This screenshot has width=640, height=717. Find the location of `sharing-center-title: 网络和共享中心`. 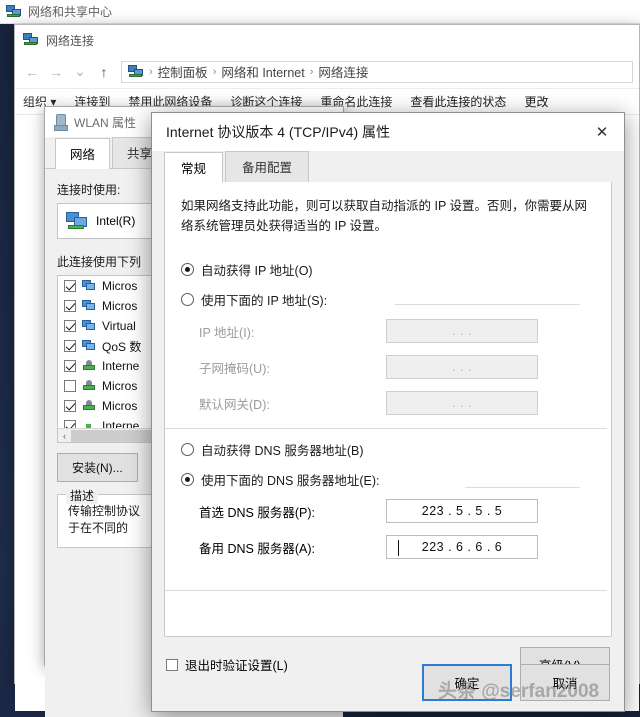

sharing-center-title: 网络和共享中心 is located at coordinates (70, 12).